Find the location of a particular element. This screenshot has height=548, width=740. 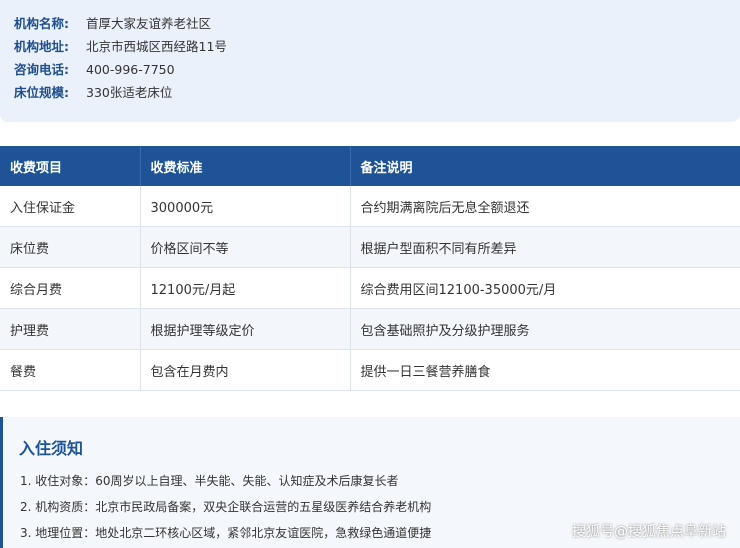

table-cell: 价格区间不等 is located at coordinates (245, 247).